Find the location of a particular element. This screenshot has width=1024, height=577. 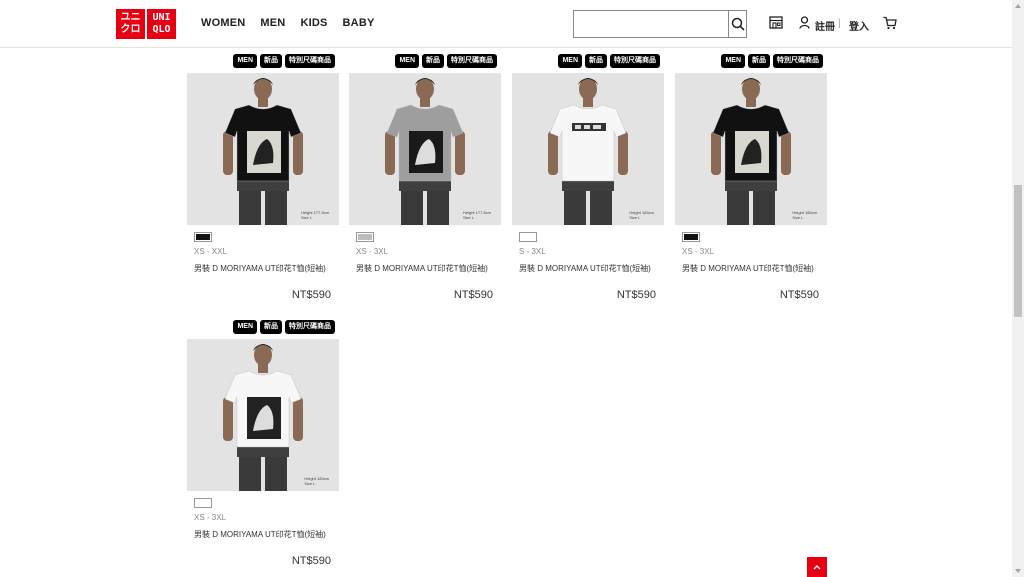

logo-line-1: ユニ is located at coordinates (130, 17).